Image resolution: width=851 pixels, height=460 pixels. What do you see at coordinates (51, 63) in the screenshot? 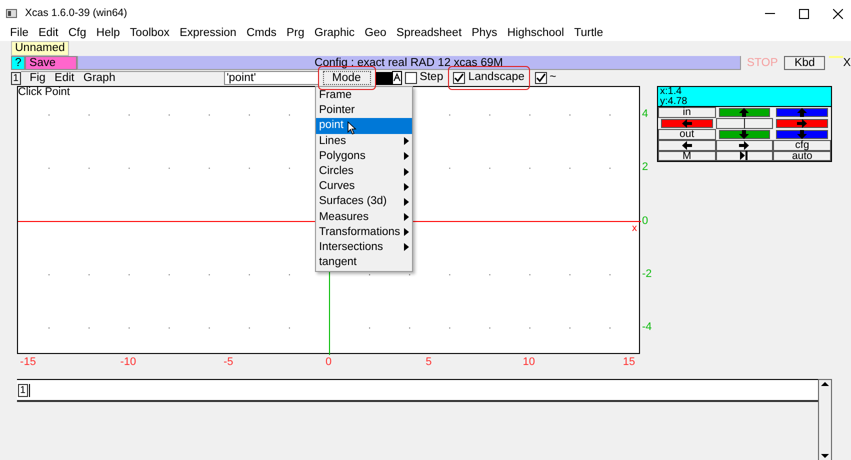
I see `save-button: Save` at bounding box center [51, 63].